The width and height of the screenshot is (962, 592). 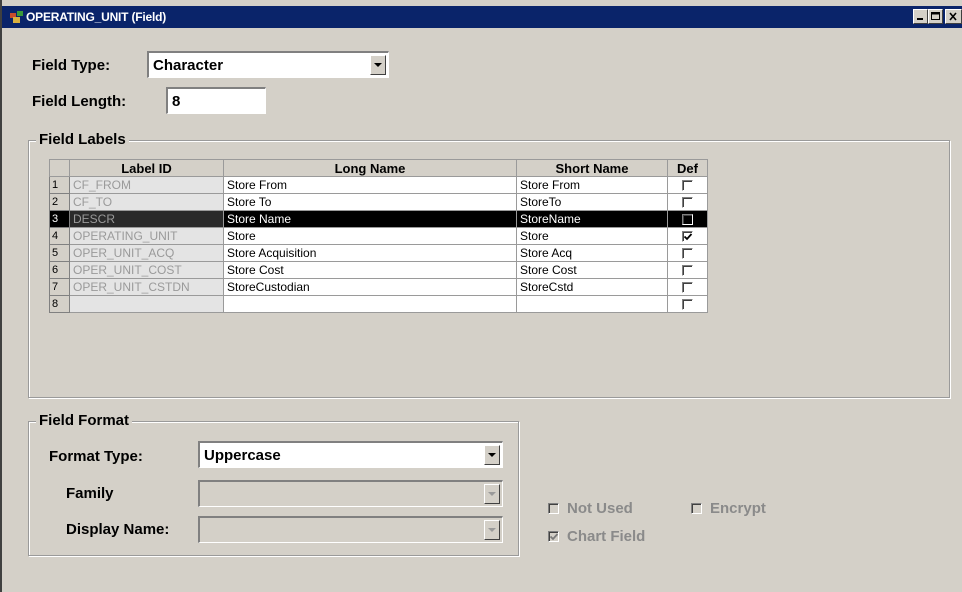 What do you see at coordinates (592, 168) in the screenshot?
I see `column-header-short-name: Short Name` at bounding box center [592, 168].